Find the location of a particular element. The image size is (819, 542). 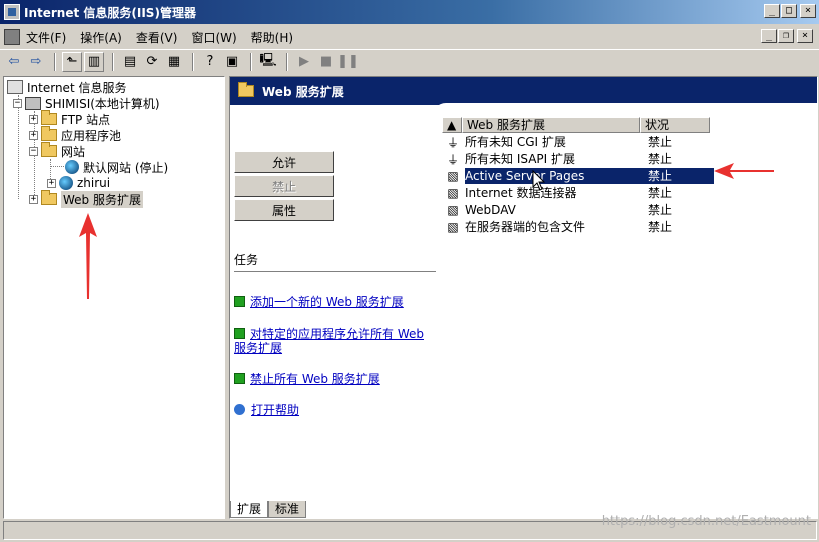

properties-icon: ▤ is located at coordinates (130, 62).